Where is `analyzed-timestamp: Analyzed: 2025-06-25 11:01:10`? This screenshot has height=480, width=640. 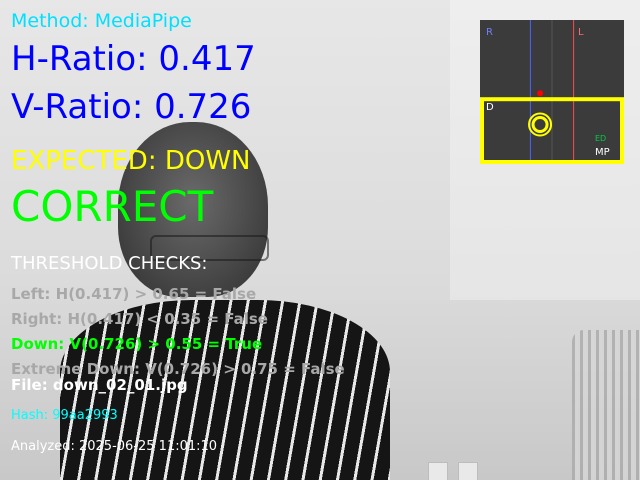
analyzed-timestamp: Analyzed: 2025-06-25 11:01:10 is located at coordinates (114, 446).